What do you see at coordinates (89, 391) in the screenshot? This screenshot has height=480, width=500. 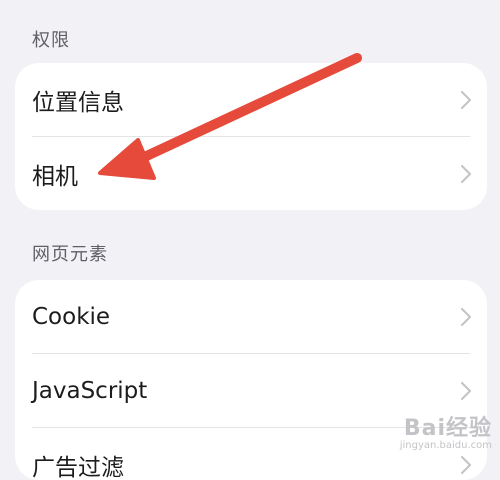 I see `row-label: JavaScript` at bounding box center [89, 391].